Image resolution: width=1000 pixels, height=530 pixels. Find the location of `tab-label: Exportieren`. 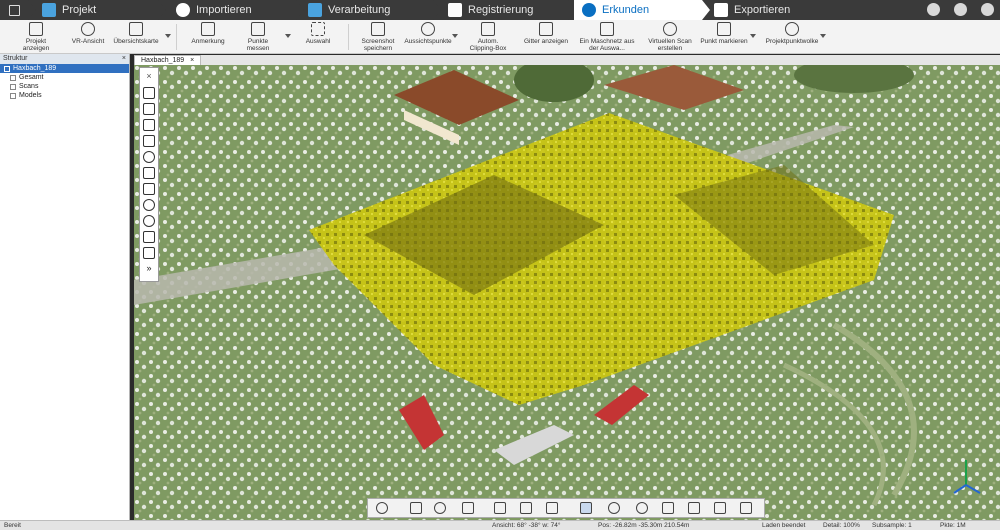

tab-label: Exportieren is located at coordinates (762, 10).